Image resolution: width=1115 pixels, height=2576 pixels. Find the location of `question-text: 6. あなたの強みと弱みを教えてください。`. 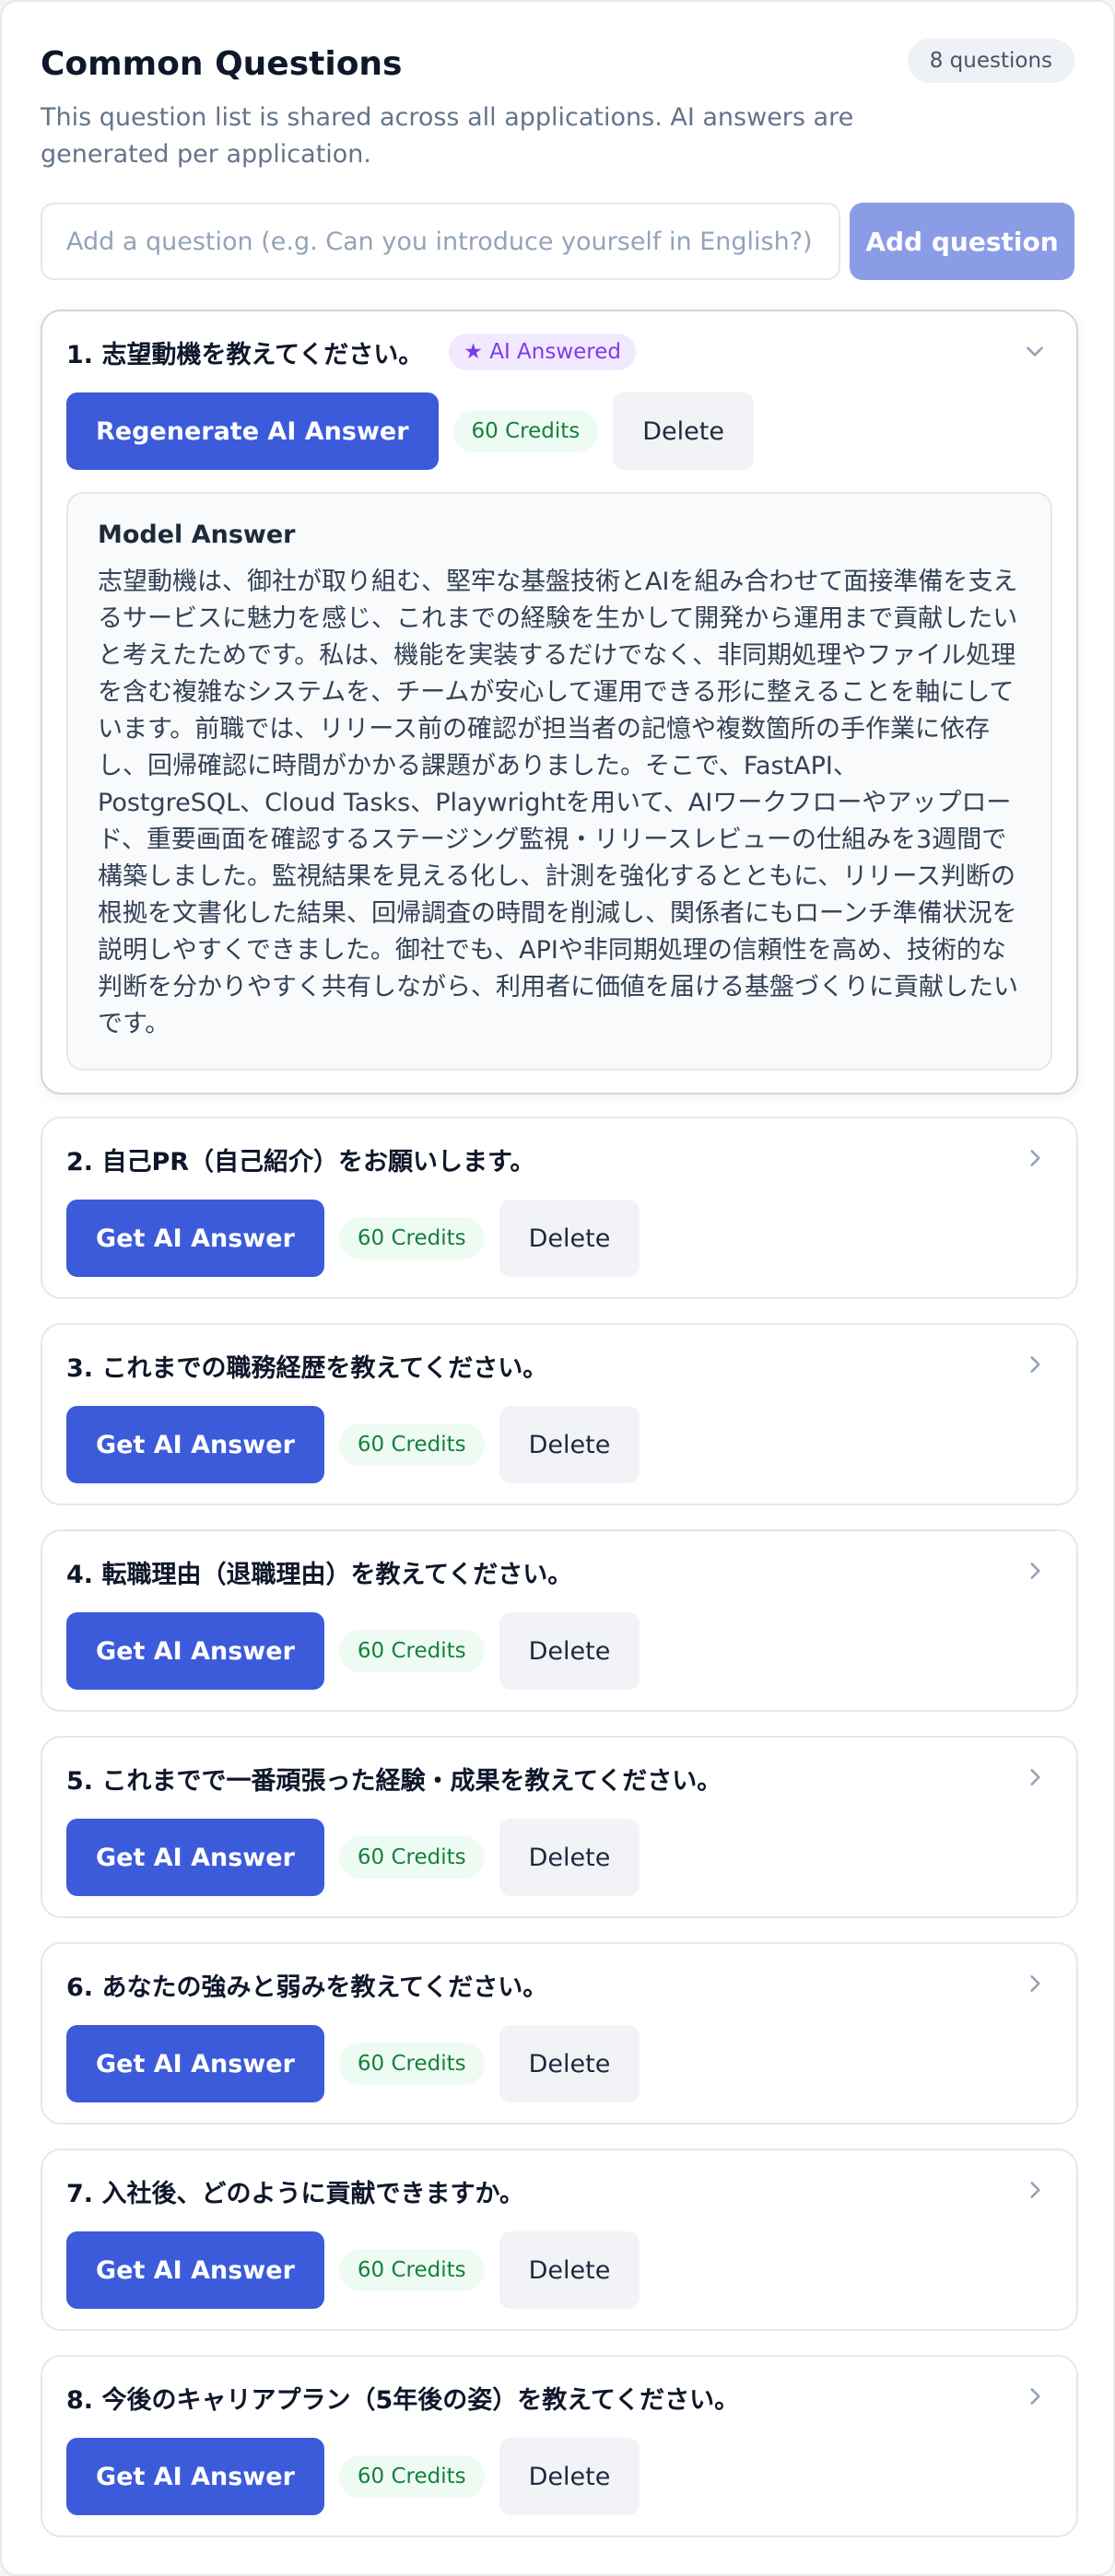

question-text: 6. あなたの強みと弱みを教えてください。 is located at coordinates (307, 1987).